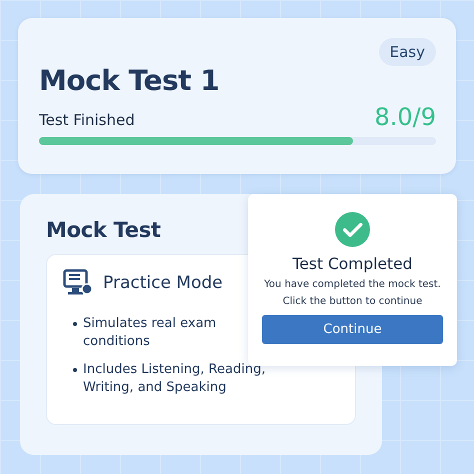 The image size is (474, 474). Describe the element at coordinates (352, 284) in the screenshot. I see `dialog-message: You have completed the mock test.` at that location.